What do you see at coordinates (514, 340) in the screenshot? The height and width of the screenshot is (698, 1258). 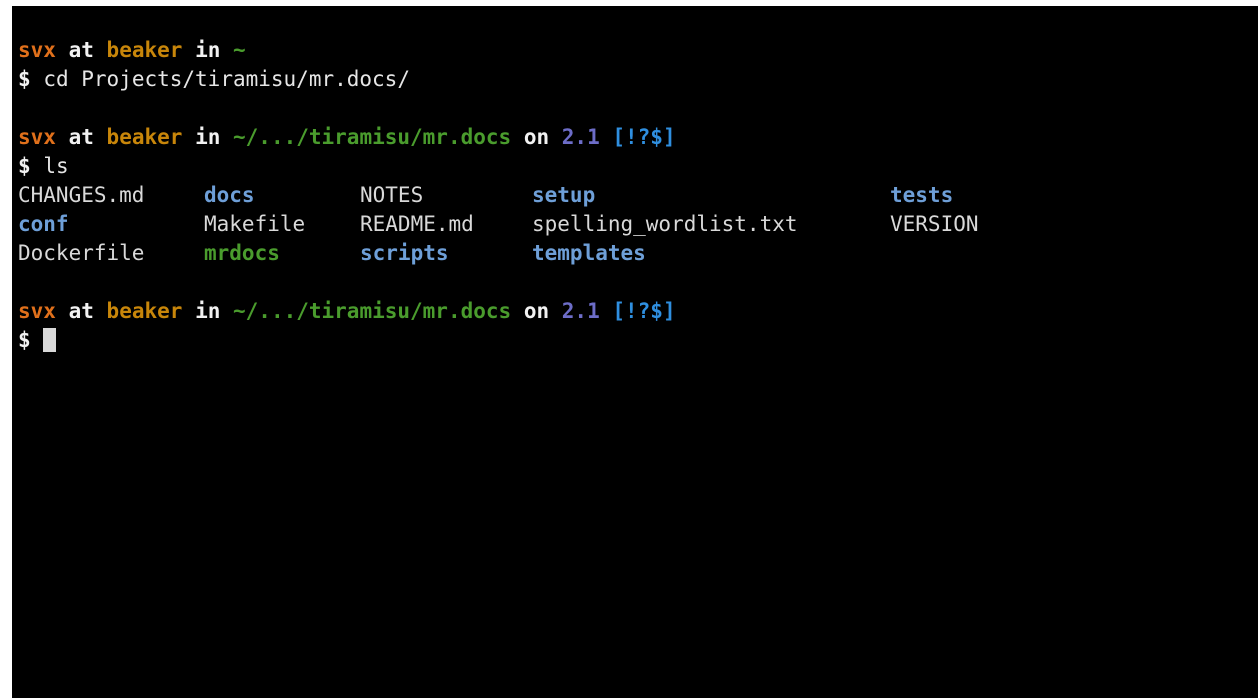 I see `command-line-3: $` at bounding box center [514, 340].